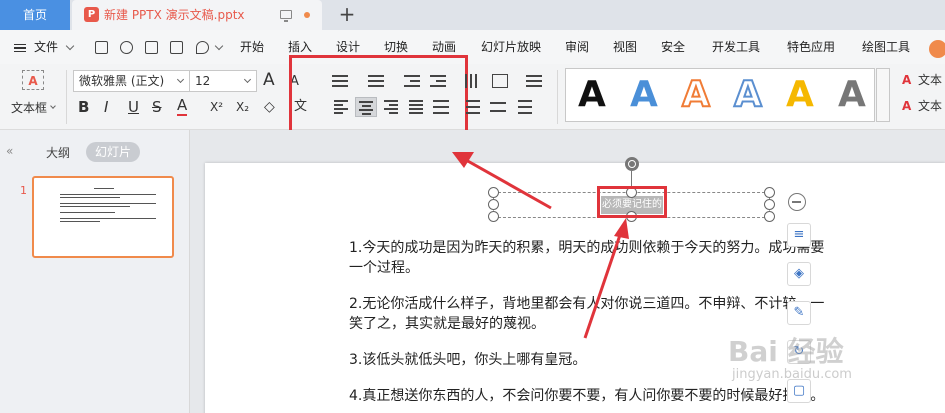 This screenshot has width=945, height=413. I want to click on menu-item-security: 安全, so click(673, 47).